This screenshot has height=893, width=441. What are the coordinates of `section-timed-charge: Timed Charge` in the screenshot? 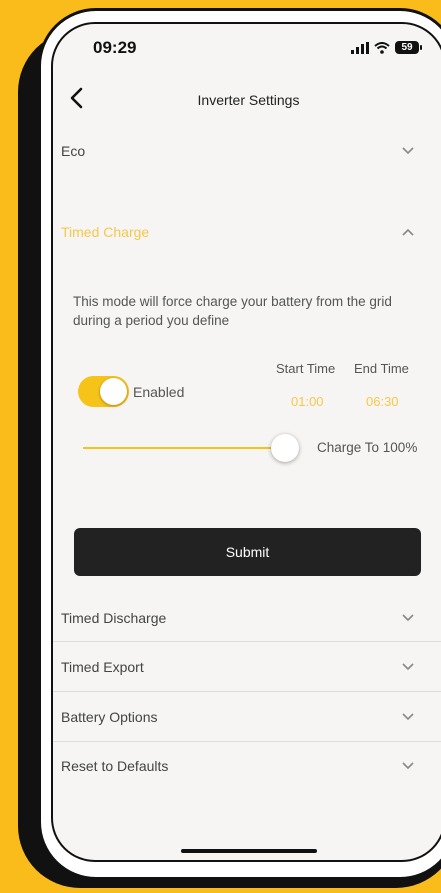 It's located at (247, 232).